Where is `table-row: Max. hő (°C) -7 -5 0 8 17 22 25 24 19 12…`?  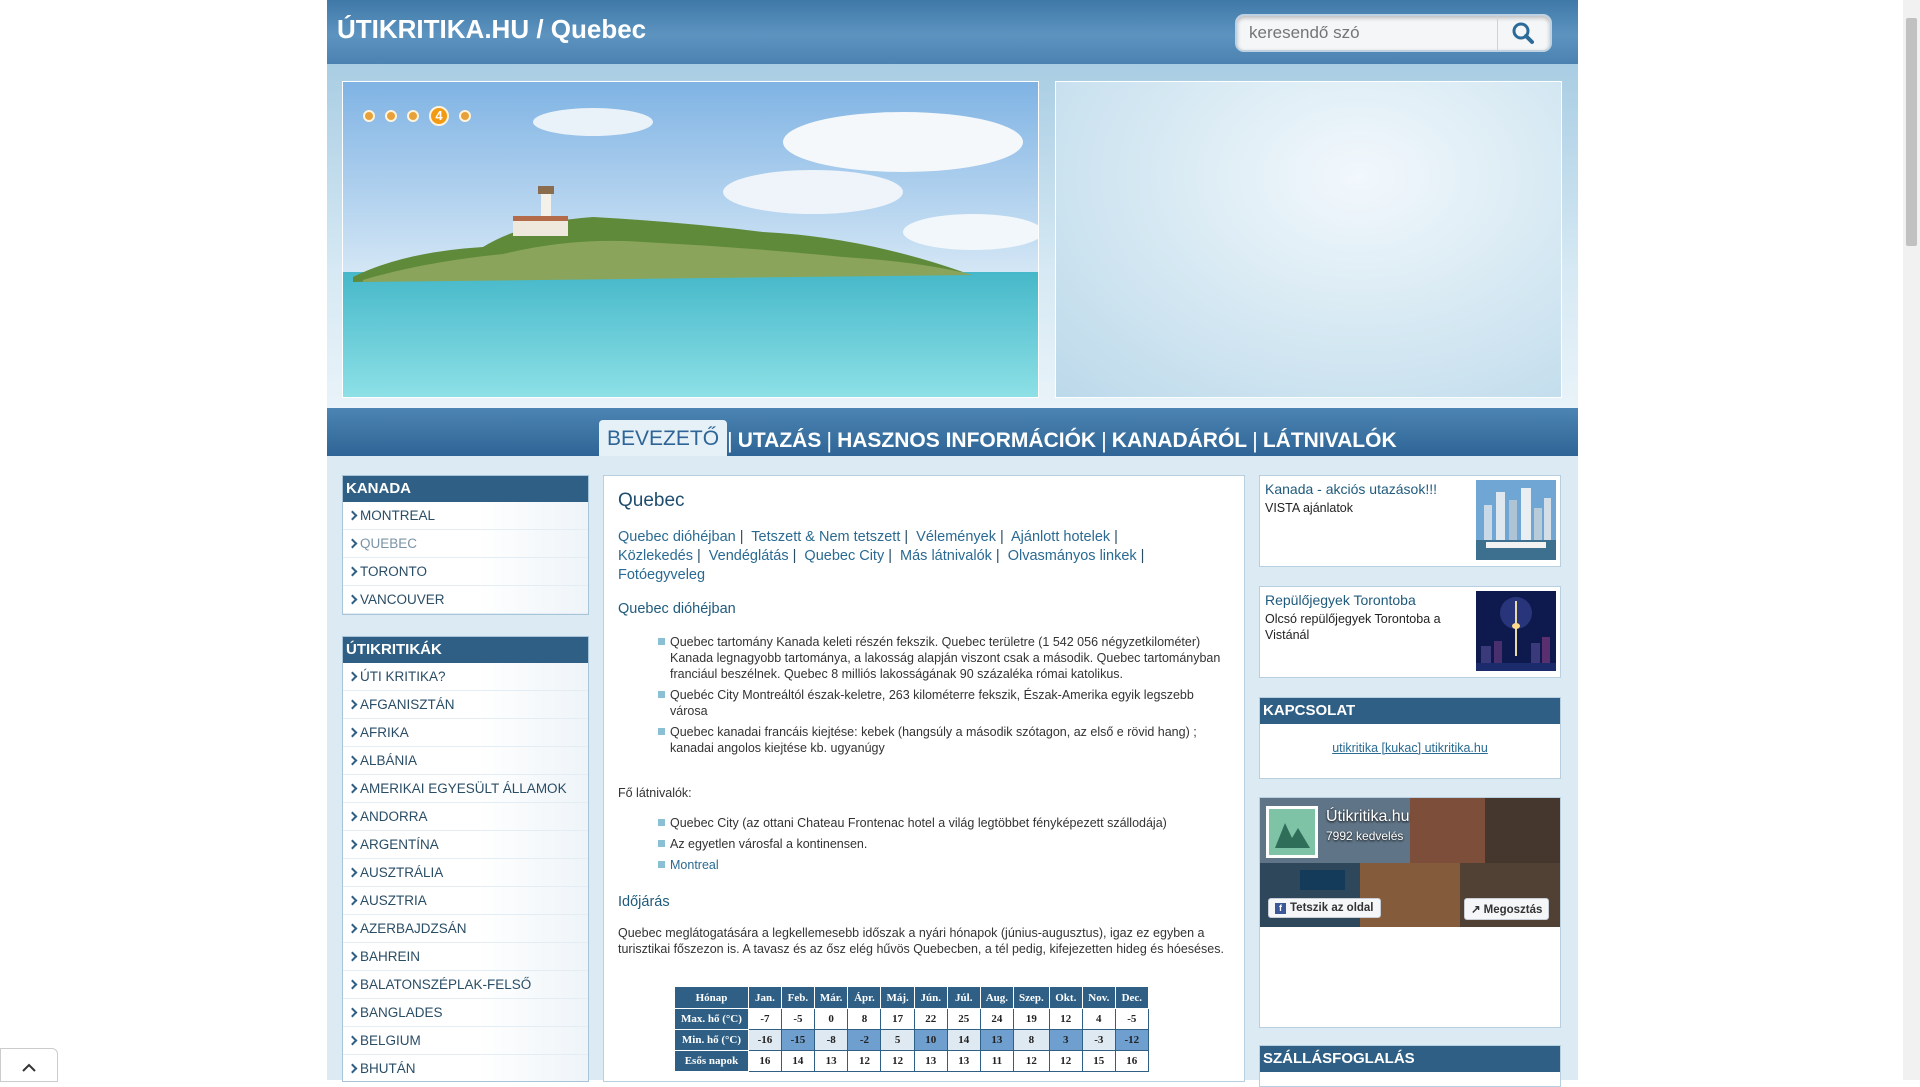 table-row: Max. hő (°C) -7 -5 0 8 17 22 25 24 19 12… is located at coordinates (911, 1019).